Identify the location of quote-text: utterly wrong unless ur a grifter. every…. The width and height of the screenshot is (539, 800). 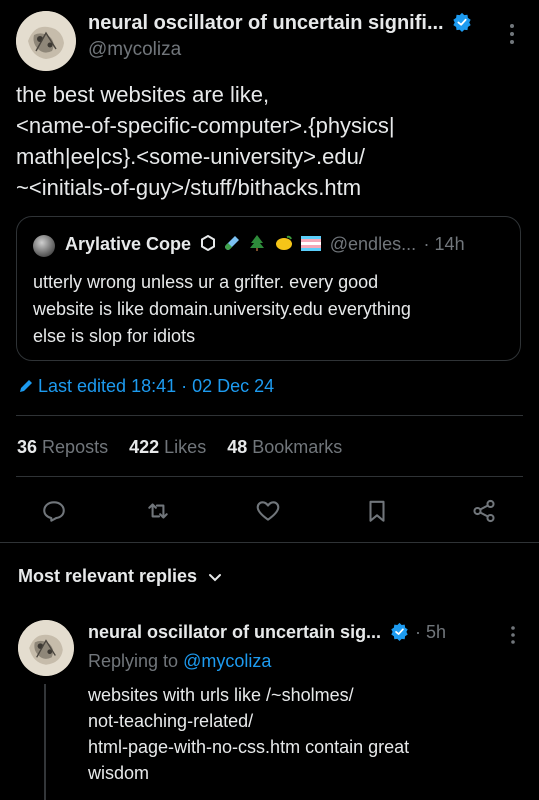
(273, 309).